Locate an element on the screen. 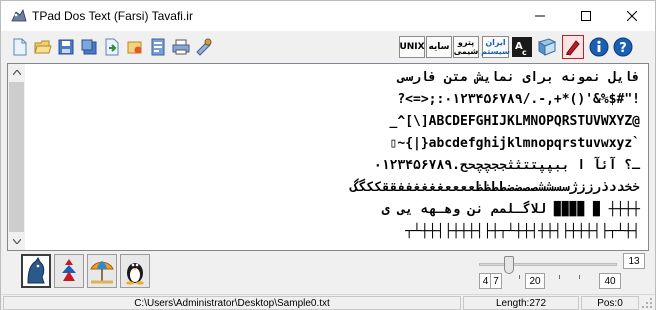 The width and height of the screenshot is (656, 310). font-toggle-icon: Ac is located at coordinates (522, 47).